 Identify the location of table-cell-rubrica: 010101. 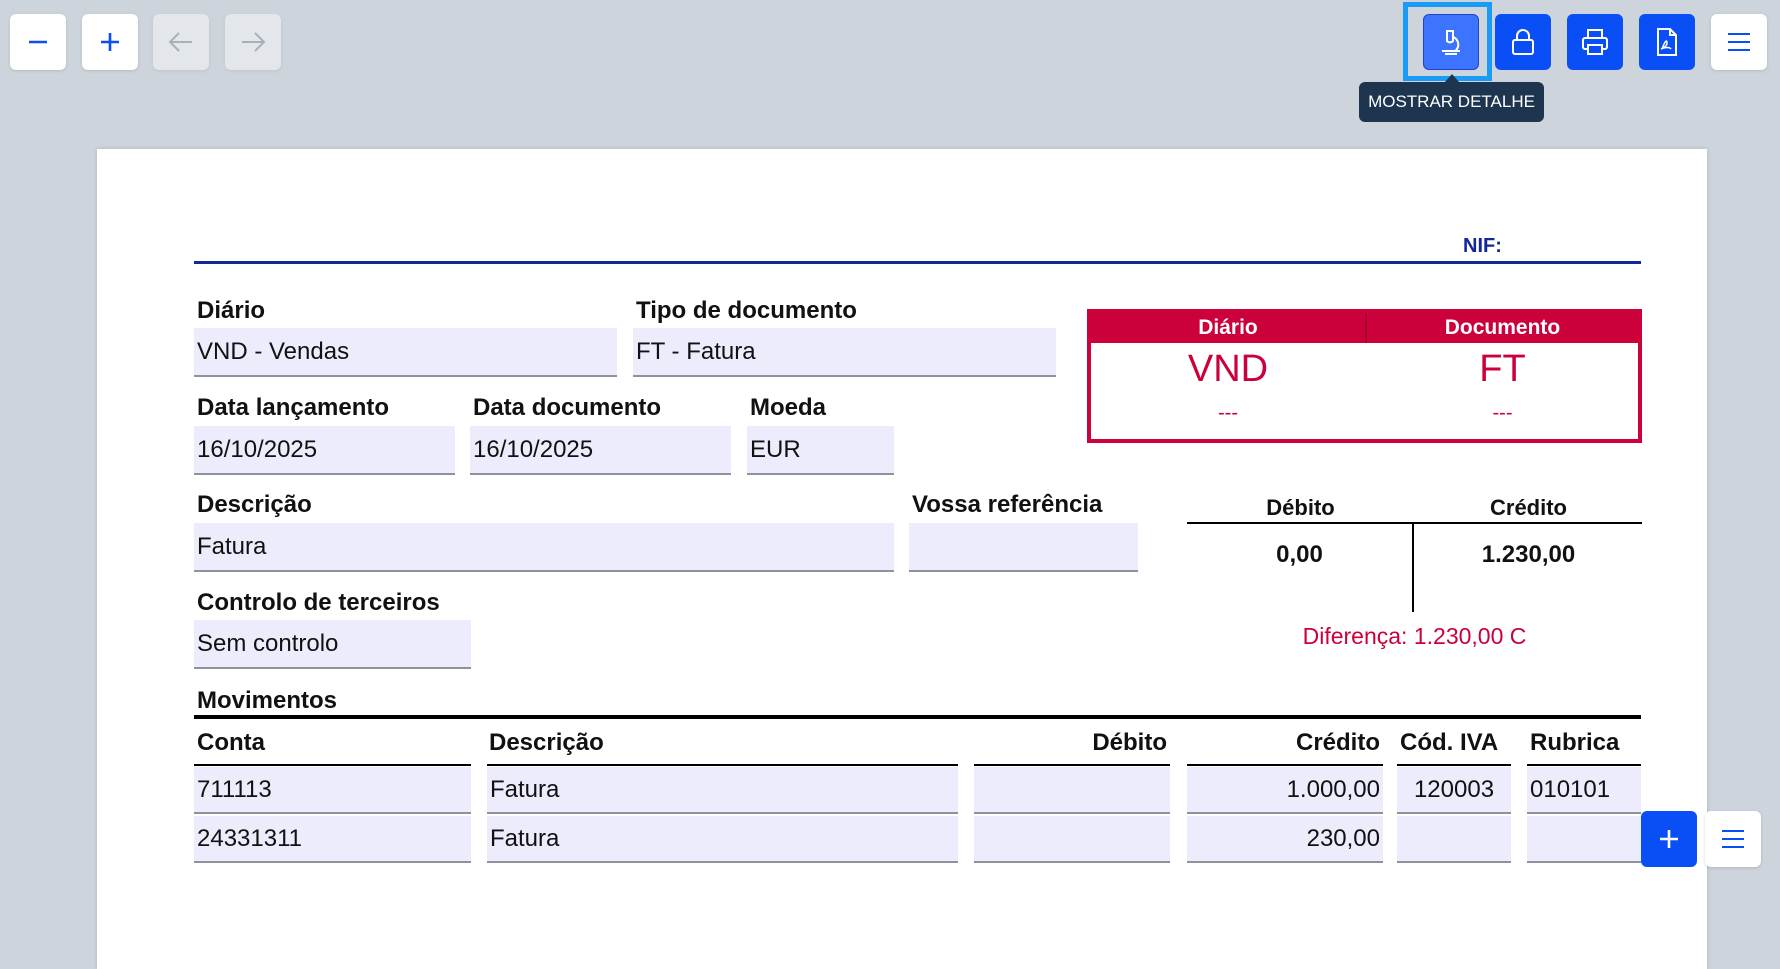
(1584, 790).